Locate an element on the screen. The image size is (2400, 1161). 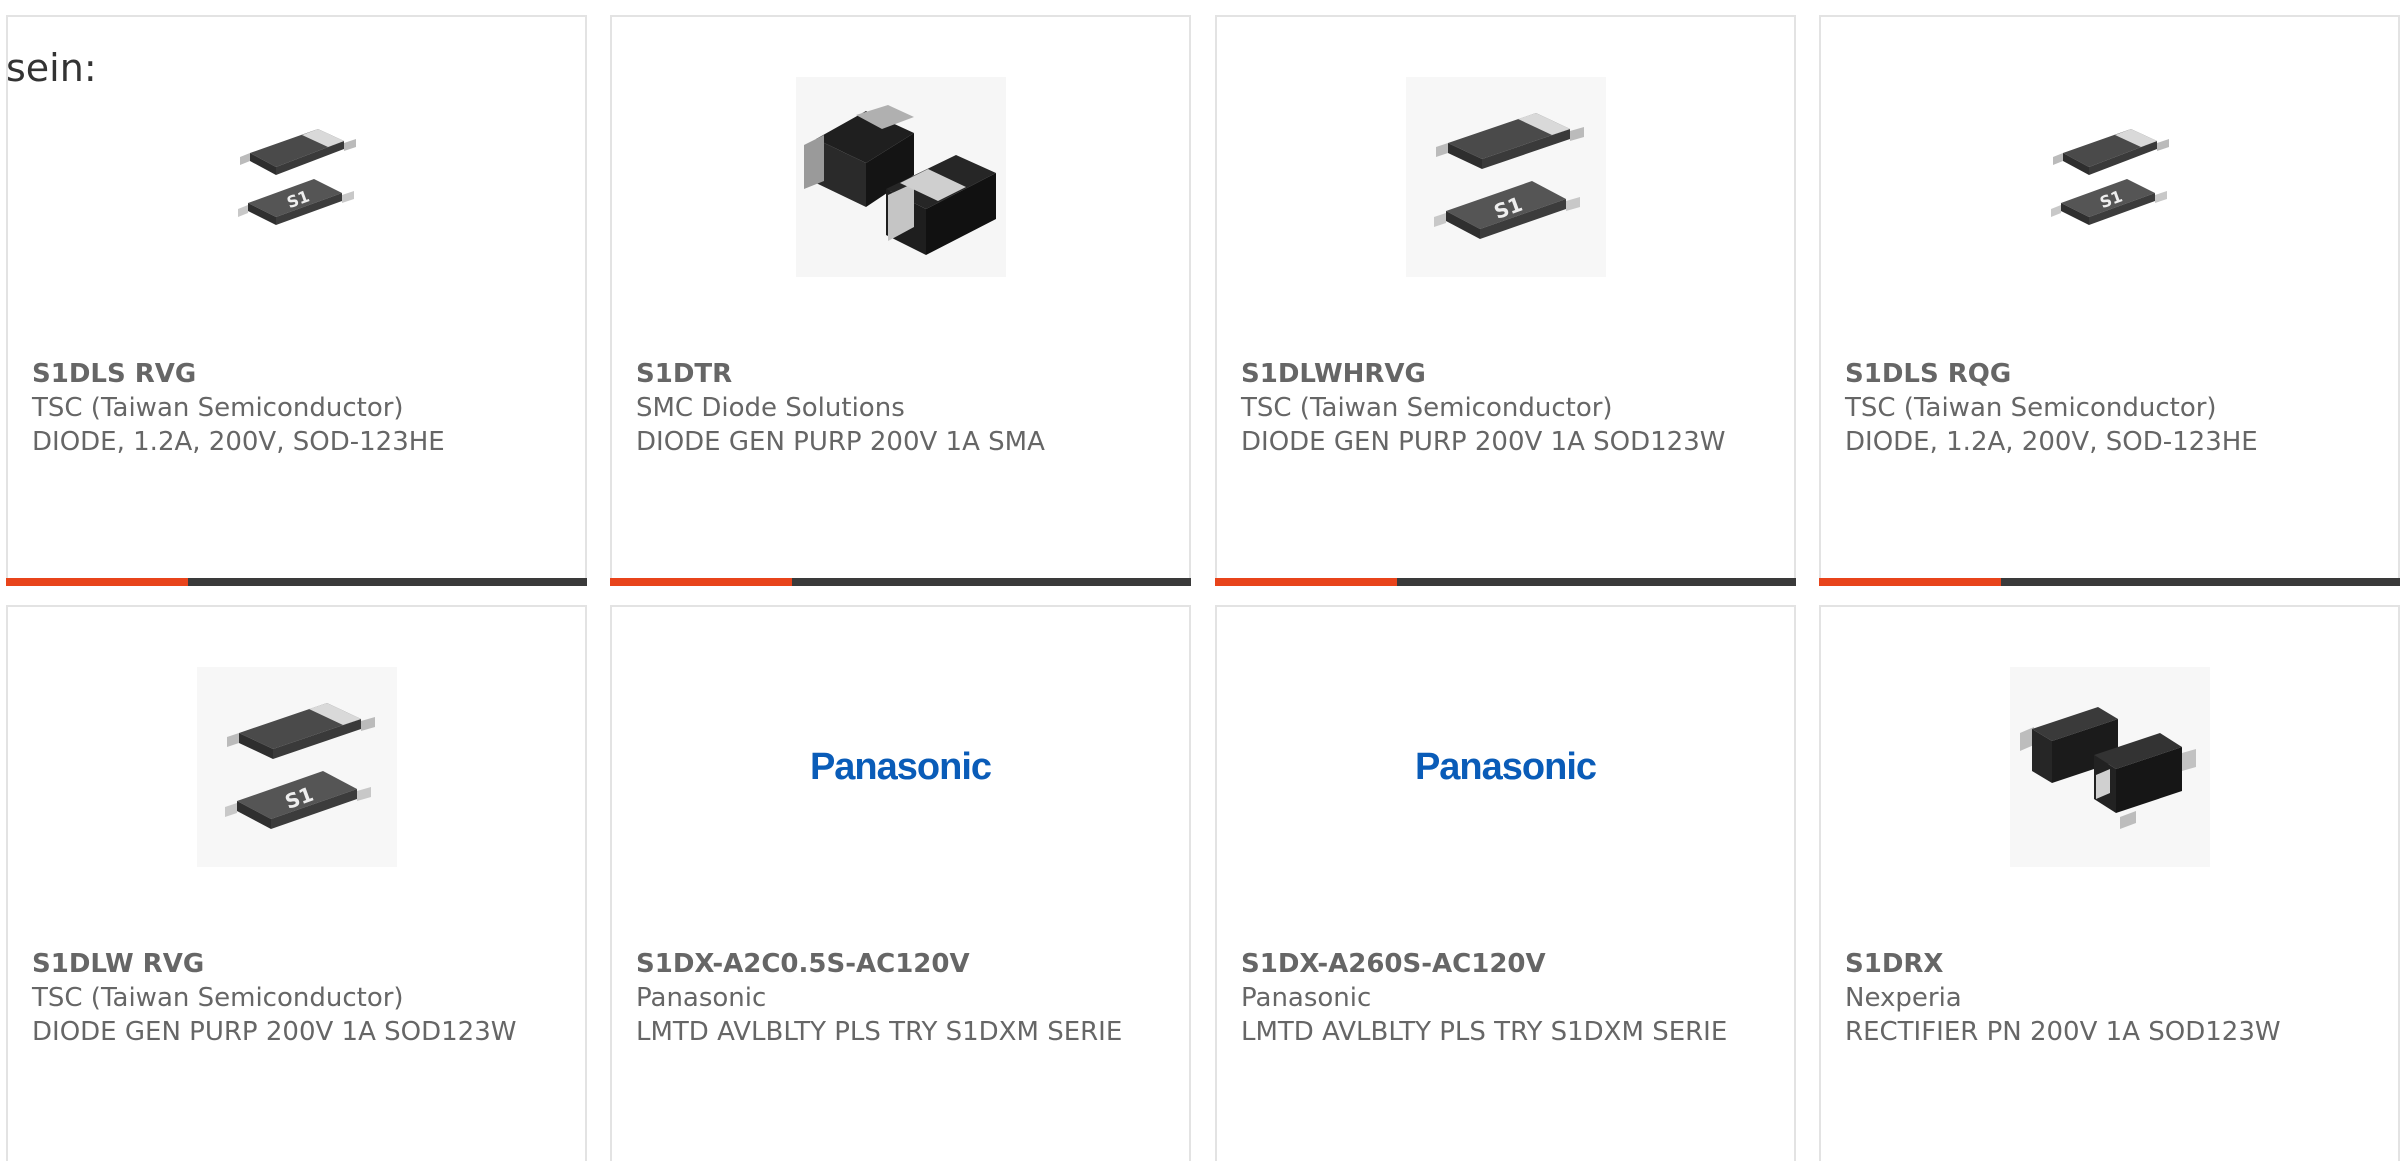
part-number: S1DX-A2C0.5S-AC120V is located at coordinates (900, 964).